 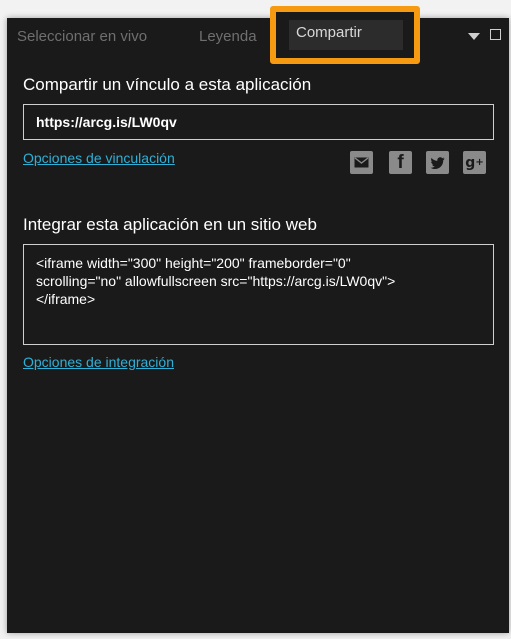 What do you see at coordinates (228, 36) in the screenshot?
I see `tab-legend: Leyenda` at bounding box center [228, 36].